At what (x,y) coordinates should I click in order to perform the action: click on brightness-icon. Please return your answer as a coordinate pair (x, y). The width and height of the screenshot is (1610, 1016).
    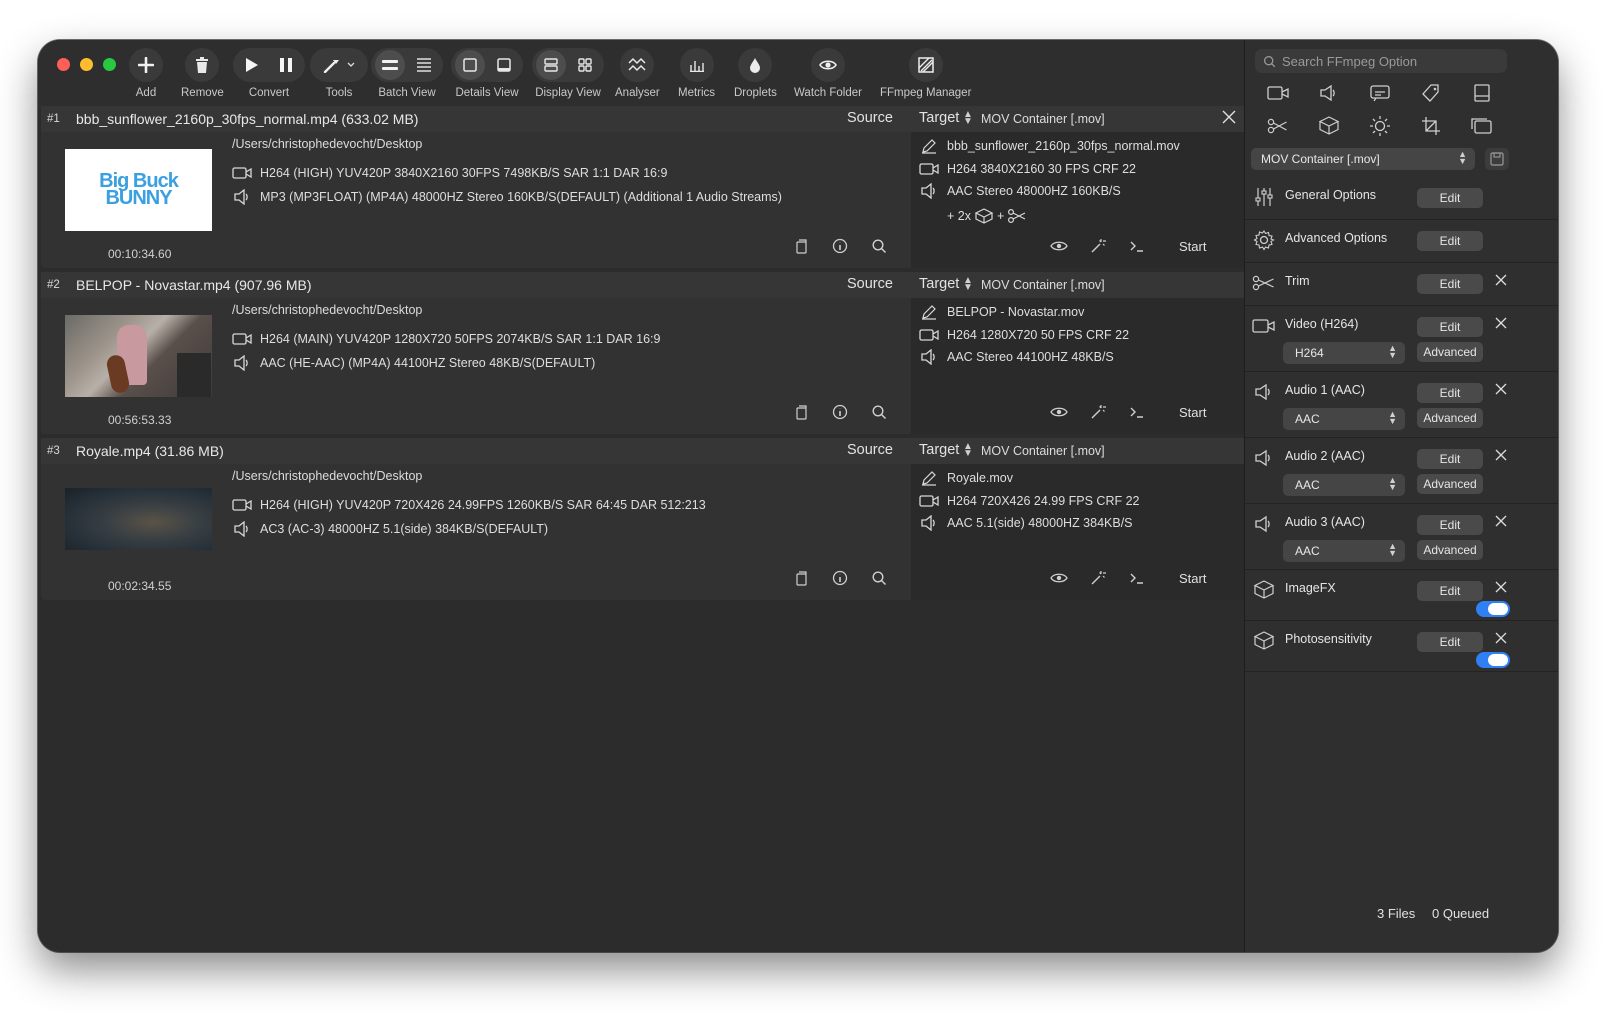
    Looking at the image, I should click on (1380, 126).